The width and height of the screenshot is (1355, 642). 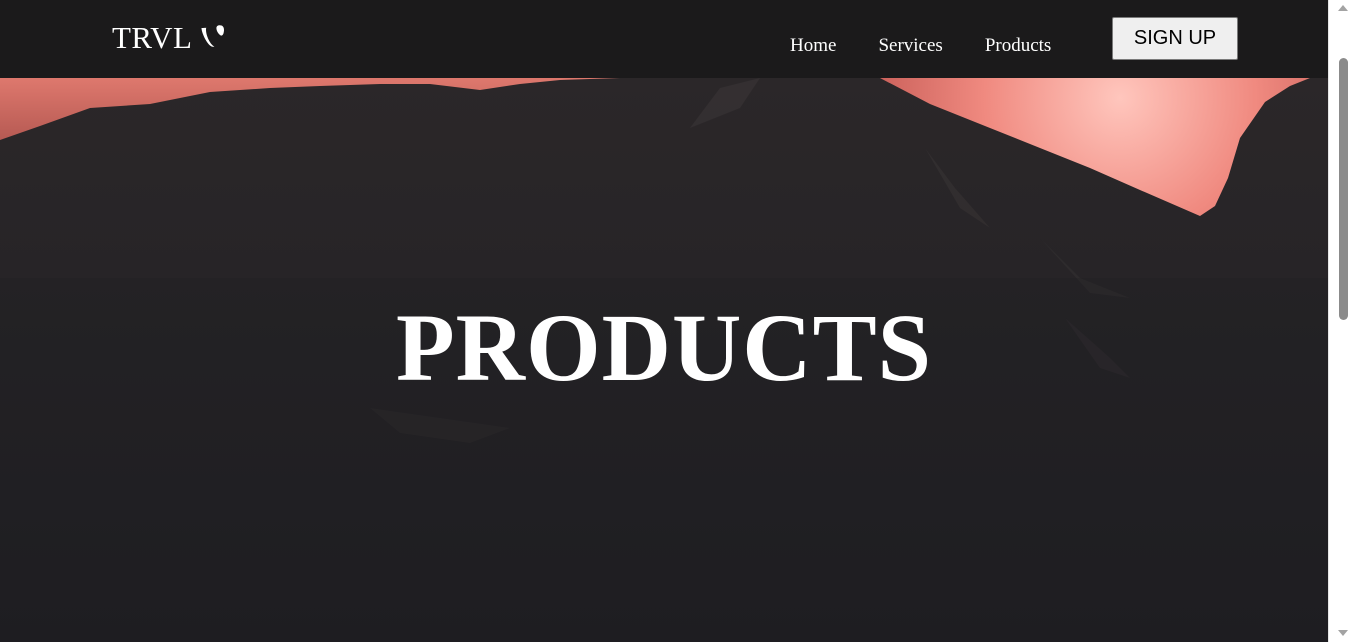 I want to click on typo3-logo-icon, so click(x=213, y=36).